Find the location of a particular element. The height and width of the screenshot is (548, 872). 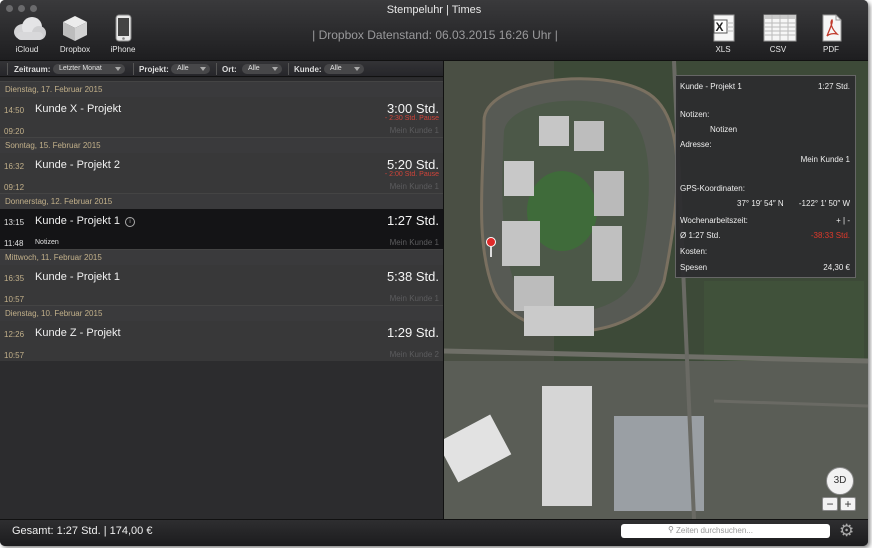

entry-start-time: 13:15 is located at coordinates (14, 222).